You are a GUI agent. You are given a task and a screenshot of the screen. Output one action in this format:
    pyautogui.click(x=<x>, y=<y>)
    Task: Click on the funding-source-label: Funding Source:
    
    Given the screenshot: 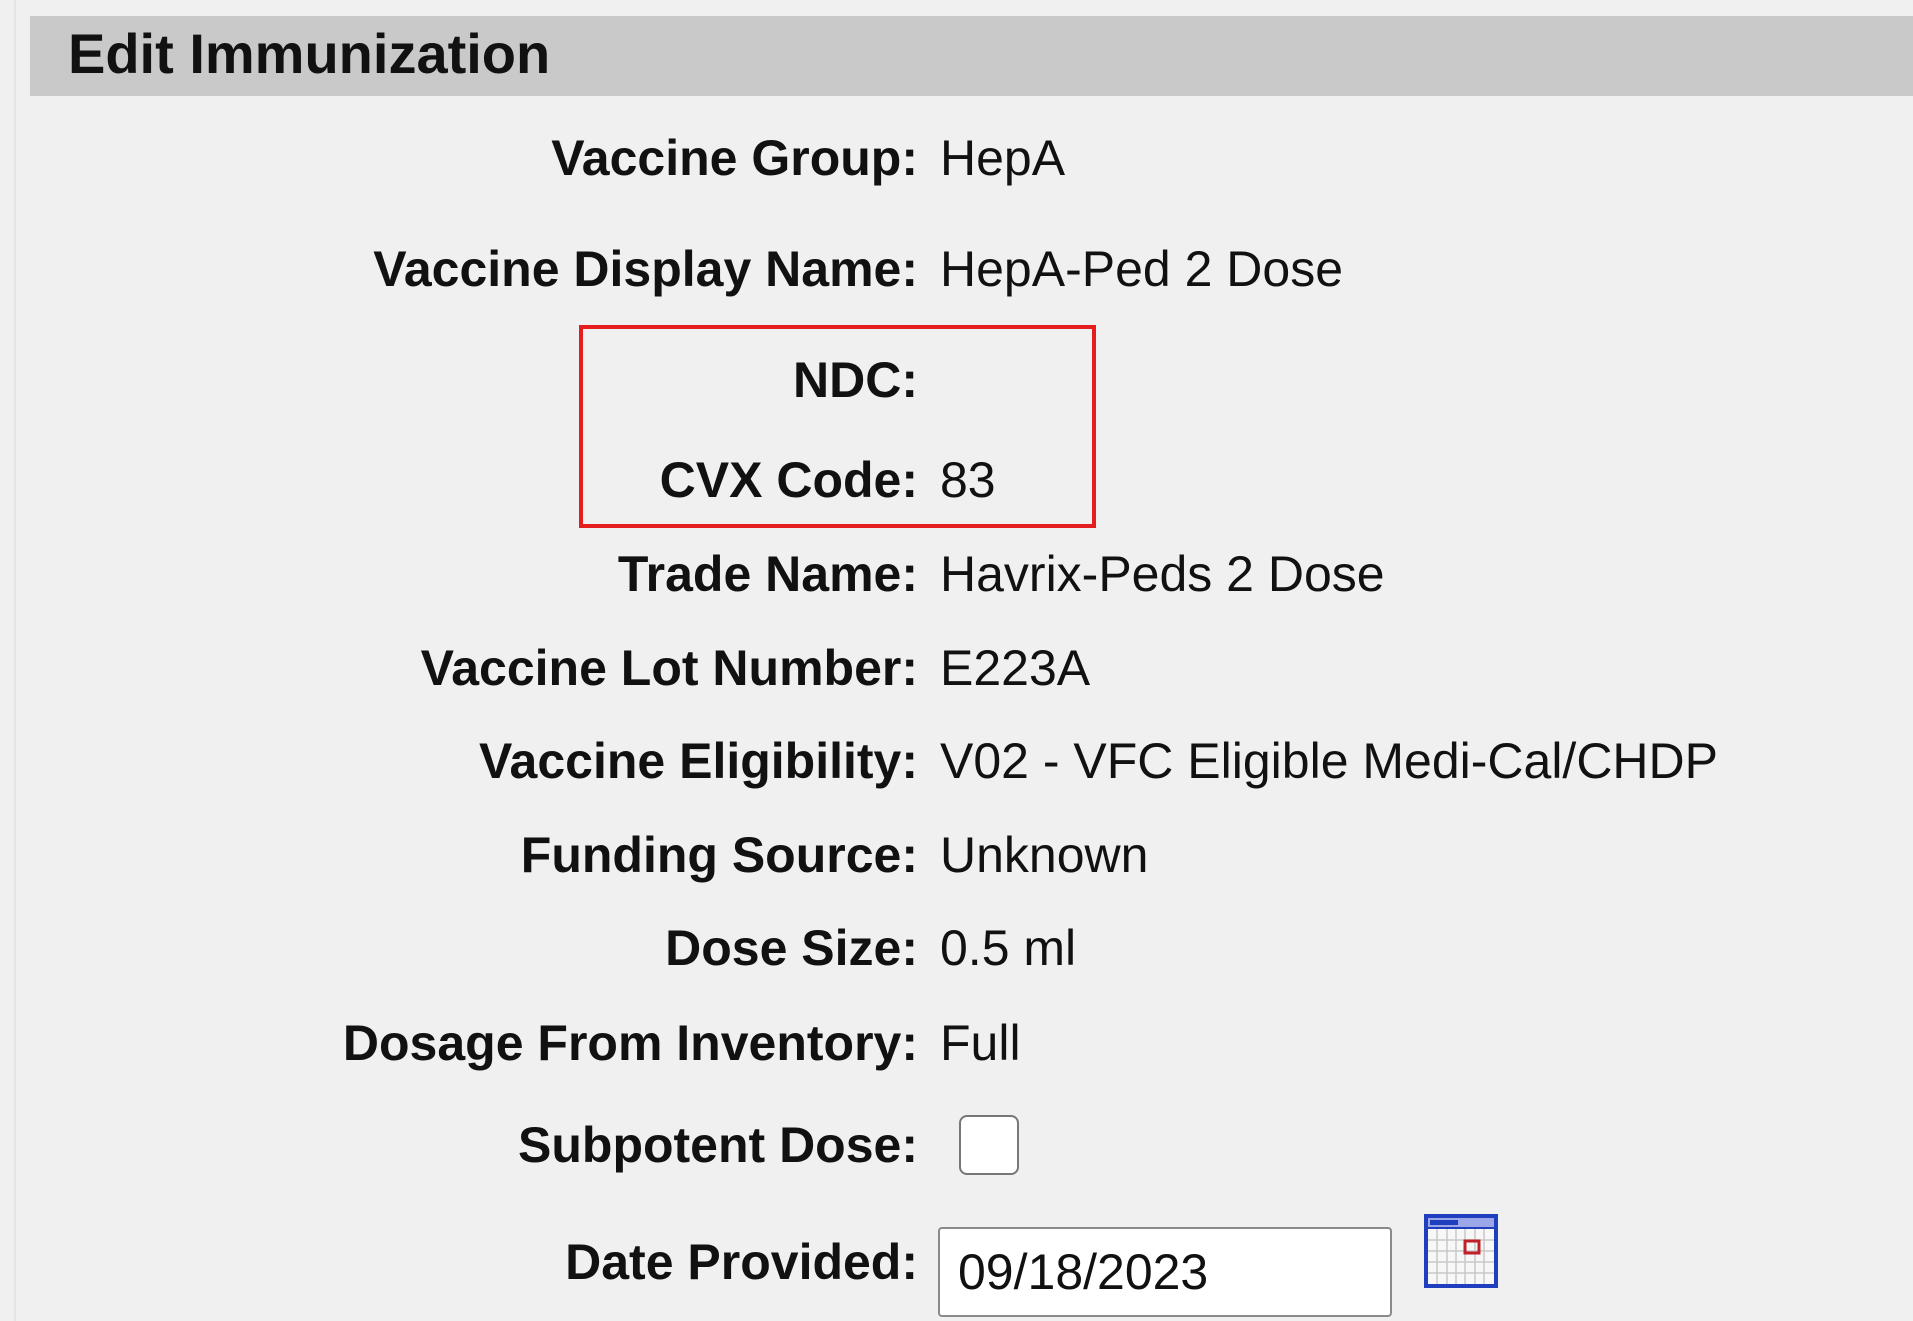 What is the action you would take?
    pyautogui.click(x=719, y=855)
    